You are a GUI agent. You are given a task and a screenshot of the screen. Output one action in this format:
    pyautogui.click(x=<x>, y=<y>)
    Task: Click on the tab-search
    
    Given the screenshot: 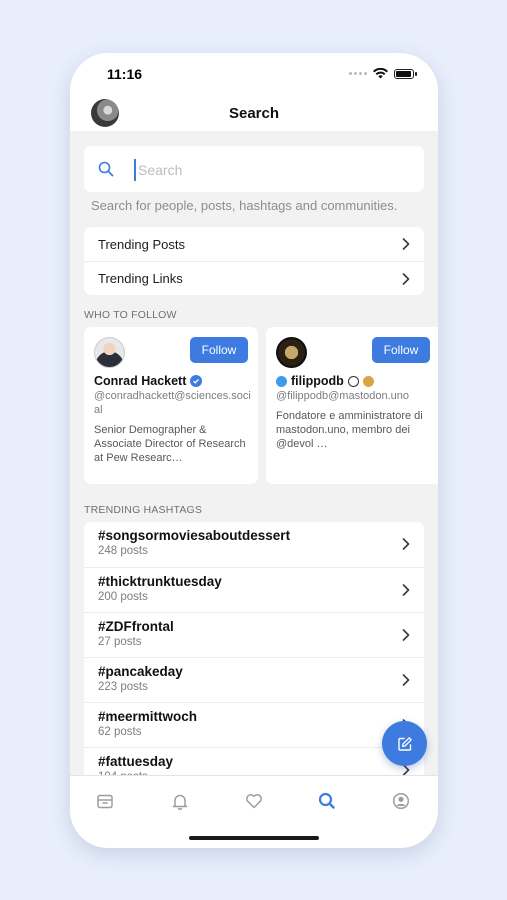 What is the action you would take?
    pyautogui.click(x=327, y=801)
    